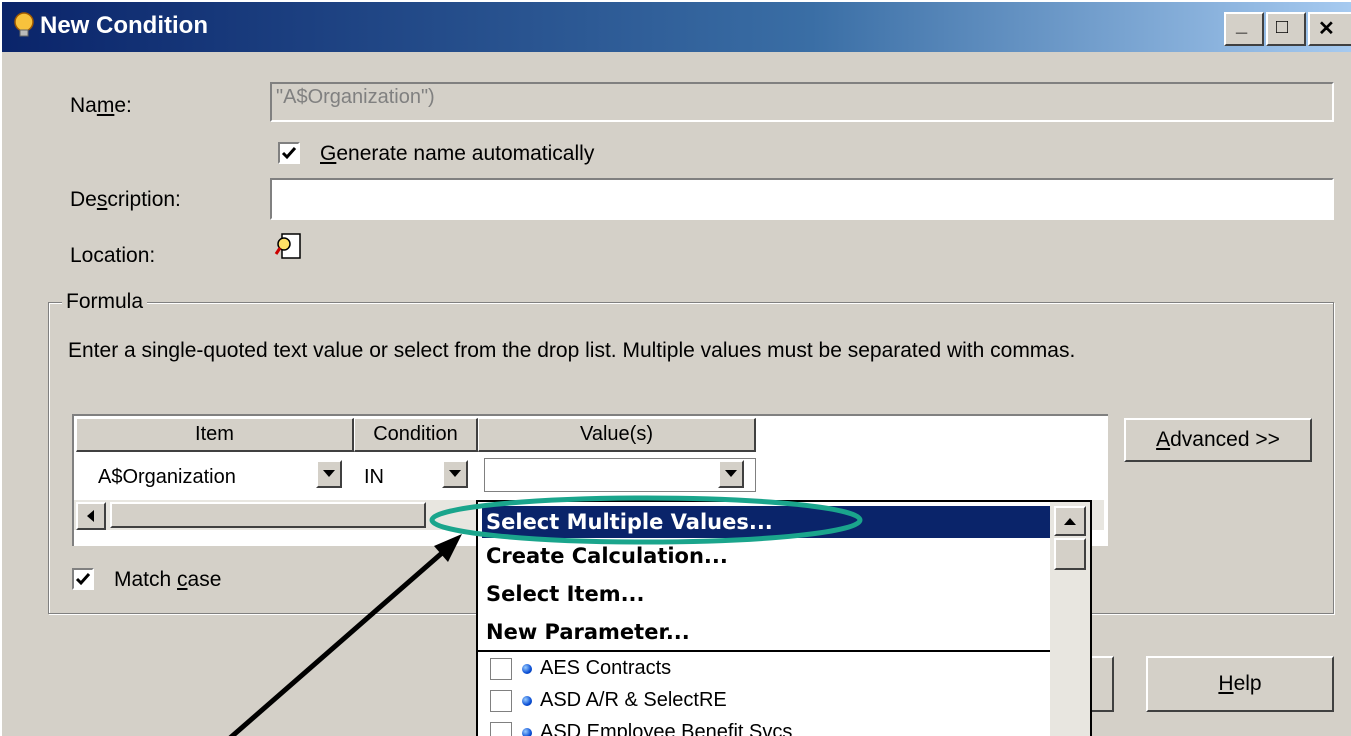 This screenshot has height=736, width=1351. What do you see at coordinates (340, 640) in the screenshot?
I see `annotation-arrow-shaft` at bounding box center [340, 640].